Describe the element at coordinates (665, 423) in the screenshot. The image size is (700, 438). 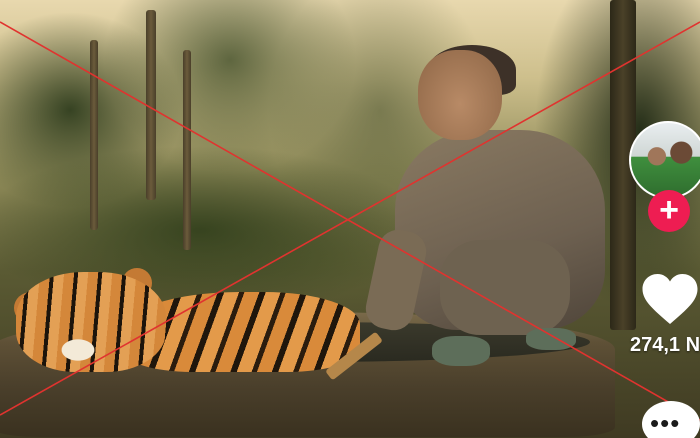
I see `more-dots-icon: •••` at that location.